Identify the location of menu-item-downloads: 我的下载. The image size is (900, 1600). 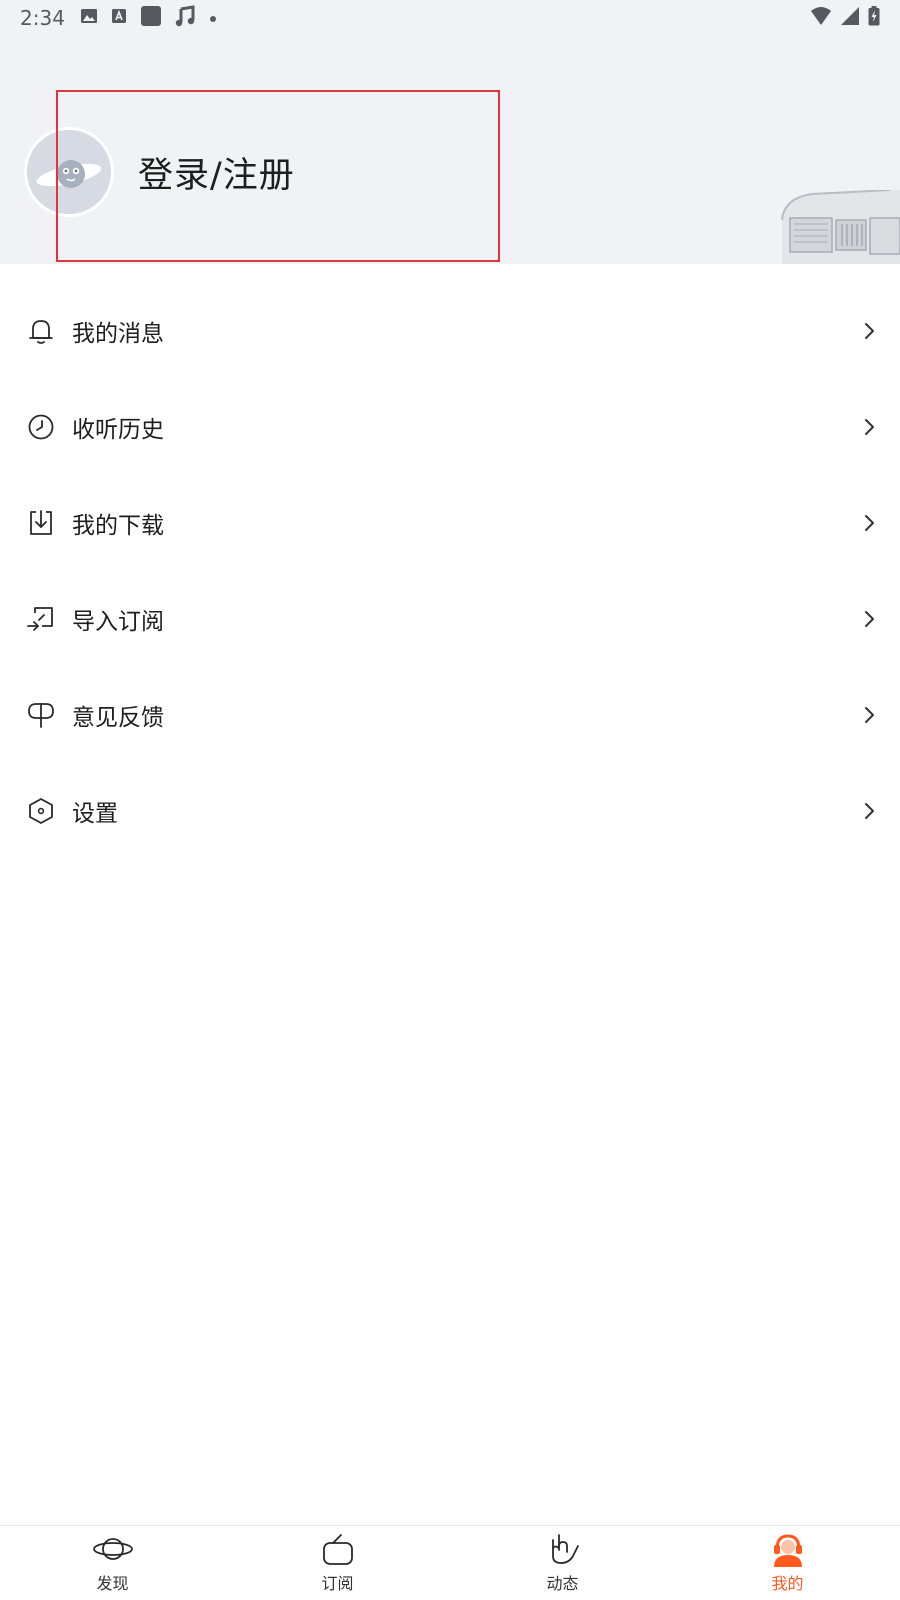
(450, 523).